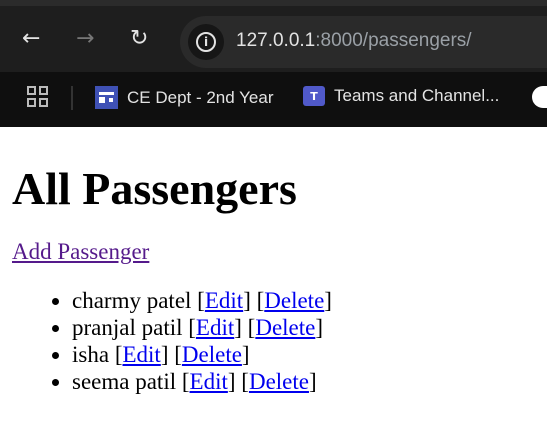 The width and height of the screenshot is (547, 425). Describe the element at coordinates (200, 97) in the screenshot. I see `bookmark-label: CE Dept - 2nd Year` at that location.